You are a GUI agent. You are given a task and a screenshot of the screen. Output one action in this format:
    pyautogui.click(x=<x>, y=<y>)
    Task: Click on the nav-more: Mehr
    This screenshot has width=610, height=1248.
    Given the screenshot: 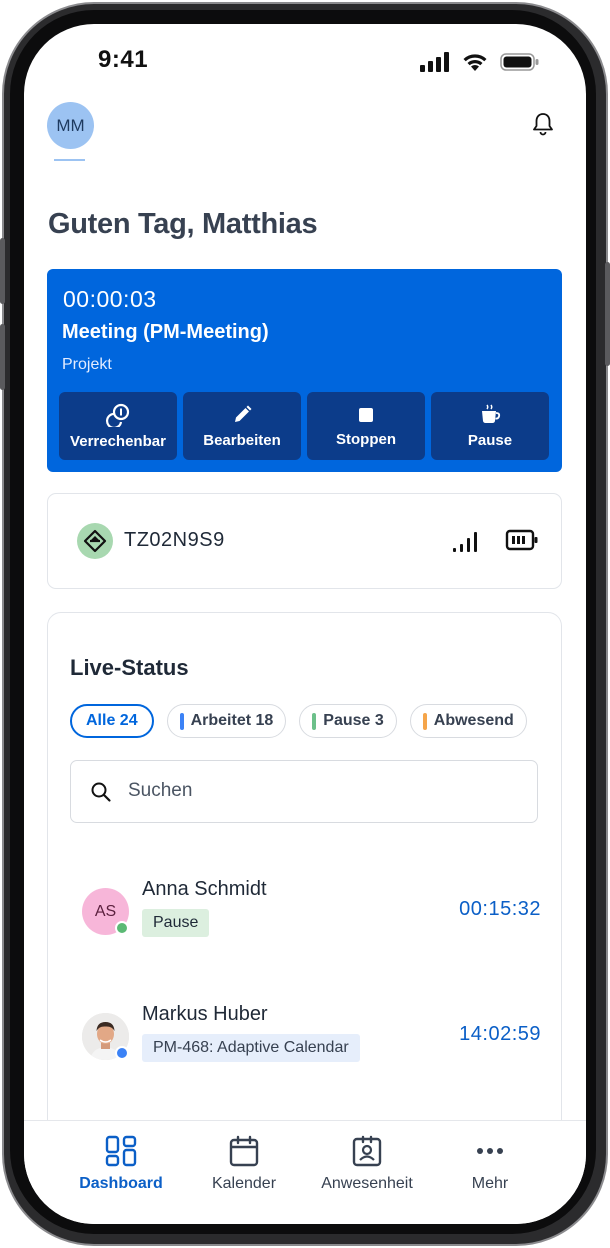 What is the action you would take?
    pyautogui.click(x=490, y=1164)
    